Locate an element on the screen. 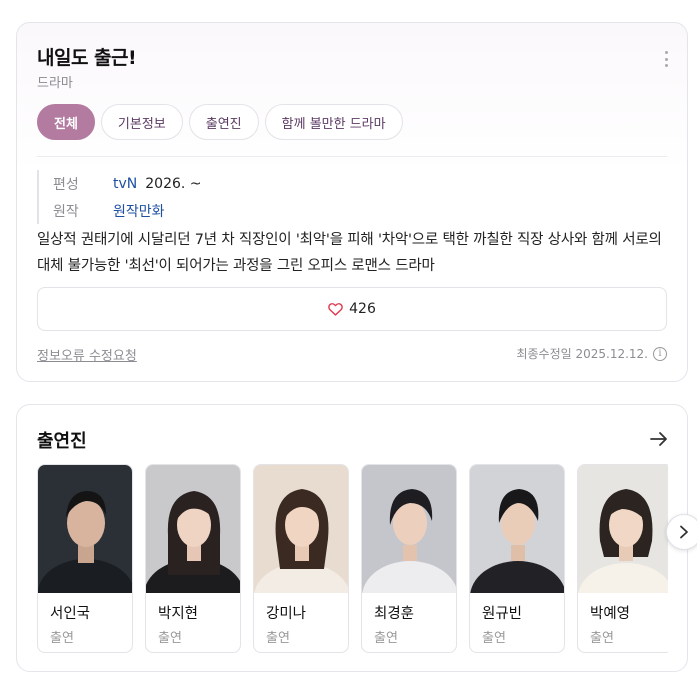 The height and width of the screenshot is (687, 697). broadcast-row: 편성 tvN 2026. ~ is located at coordinates (127, 183).